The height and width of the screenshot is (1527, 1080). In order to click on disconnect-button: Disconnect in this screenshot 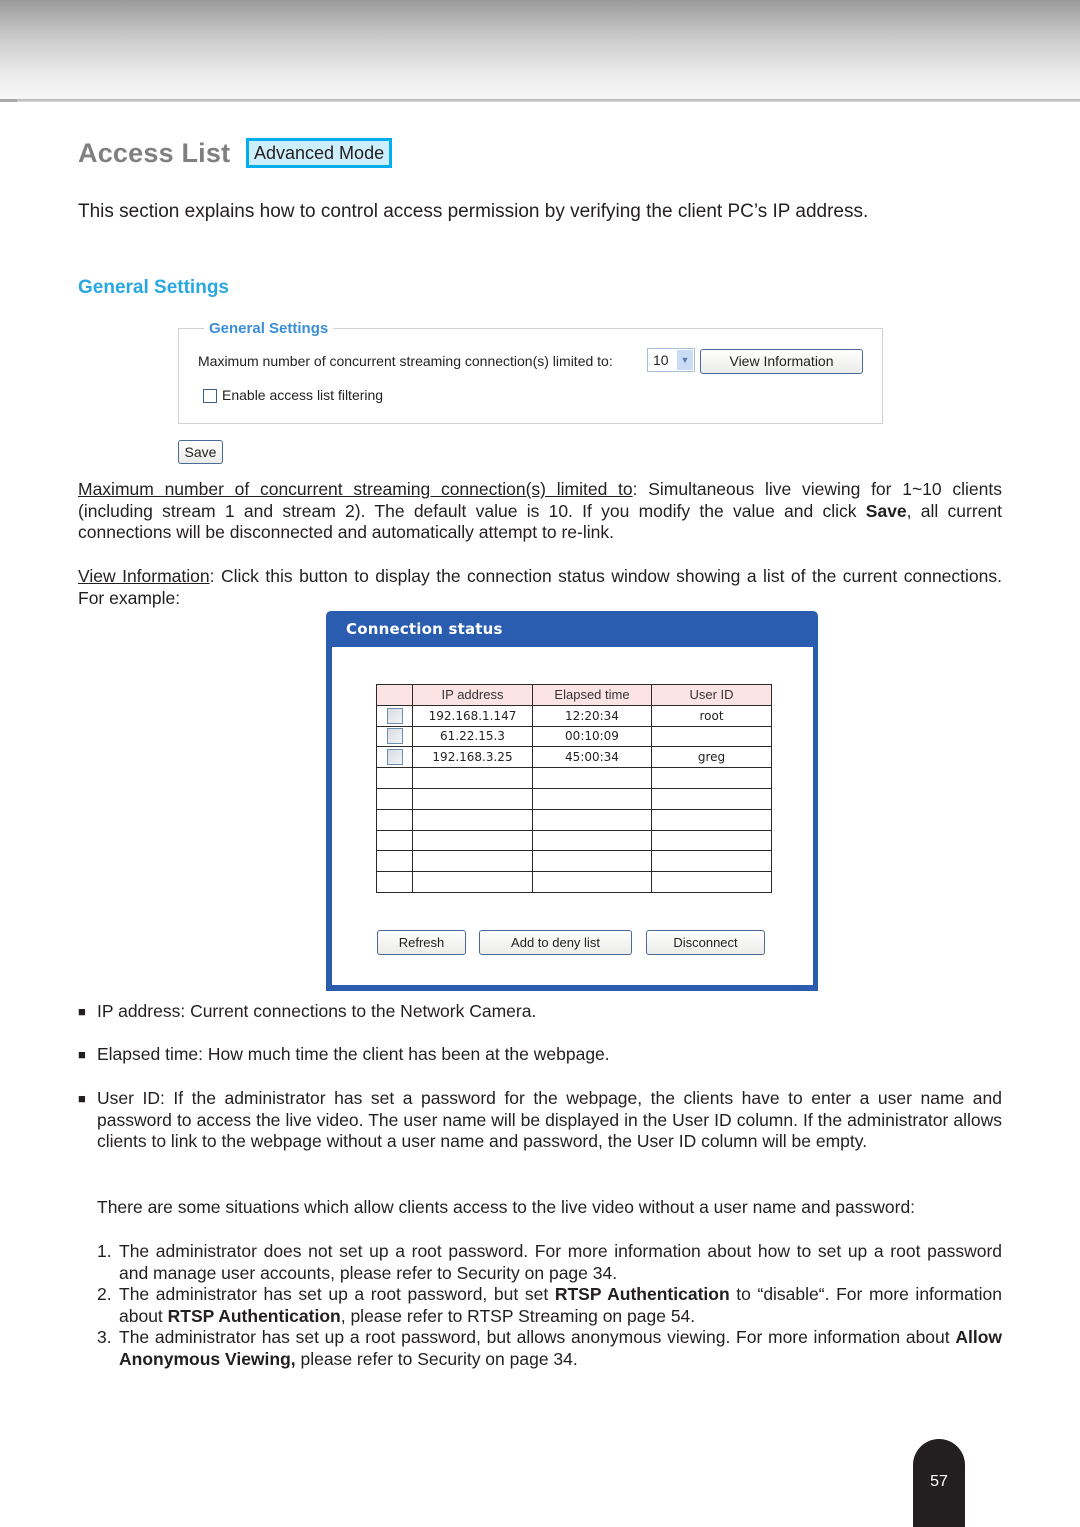, I will do `click(705, 942)`.